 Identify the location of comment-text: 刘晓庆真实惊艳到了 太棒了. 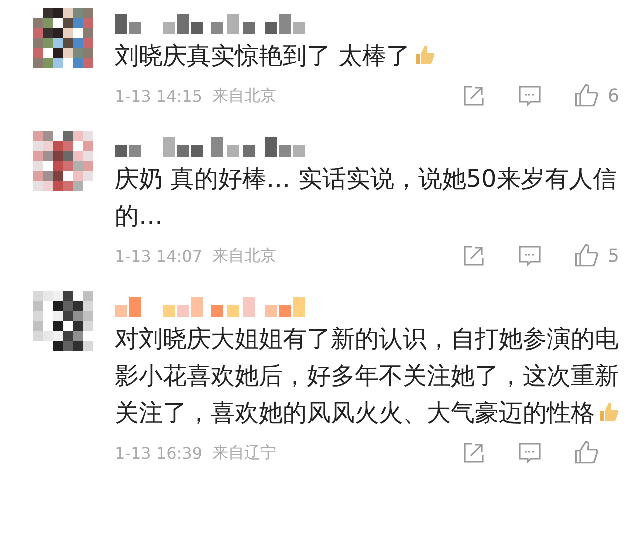
(370, 56).